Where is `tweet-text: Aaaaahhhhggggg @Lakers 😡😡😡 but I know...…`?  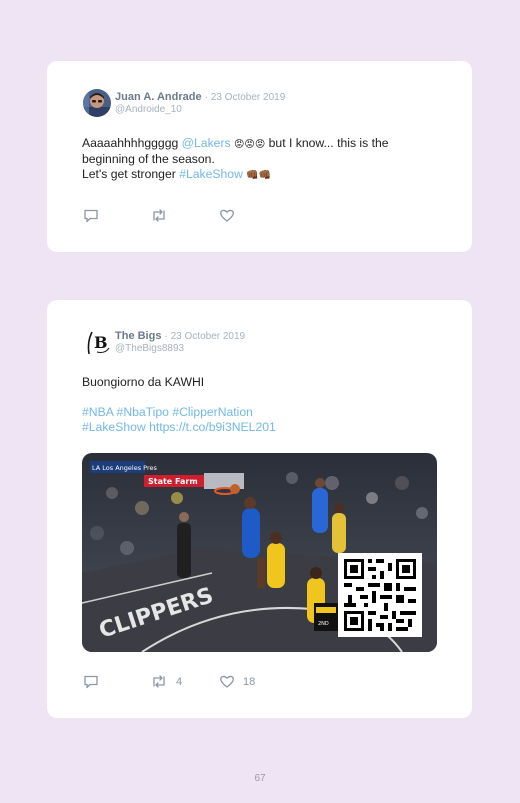
tweet-text: Aaaaahhhhggggg @Lakers 😡😡😡 but I know...… is located at coordinates (262, 159).